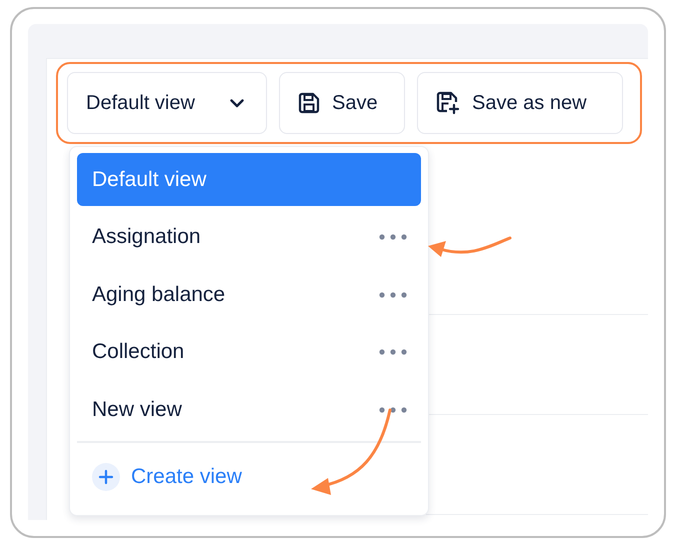 The height and width of the screenshot is (552, 676). I want to click on view-menu-item: Aging balance, so click(249, 294).